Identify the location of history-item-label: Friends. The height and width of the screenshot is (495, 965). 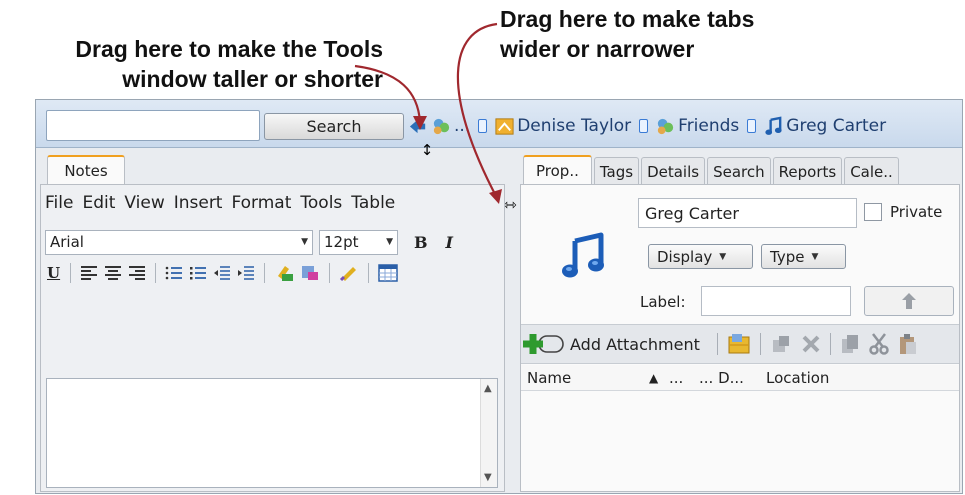
(709, 126).